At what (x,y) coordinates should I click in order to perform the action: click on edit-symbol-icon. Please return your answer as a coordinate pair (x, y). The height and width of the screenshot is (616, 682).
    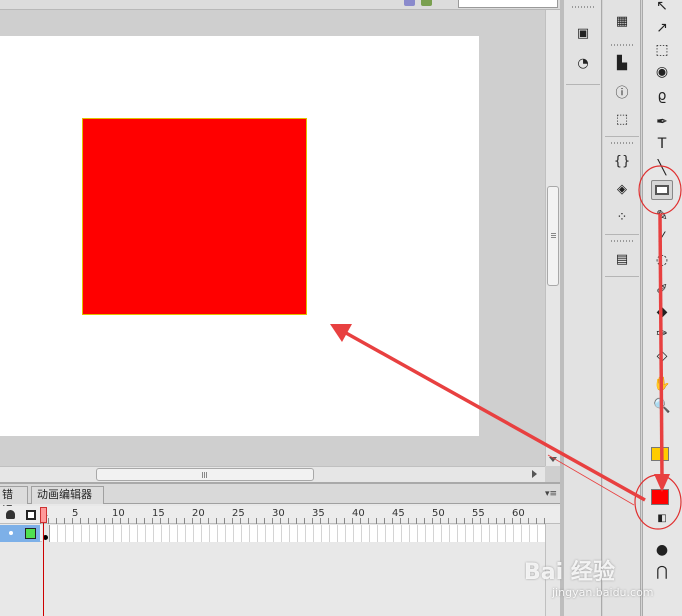
    Looking at the image, I should click on (409, 3).